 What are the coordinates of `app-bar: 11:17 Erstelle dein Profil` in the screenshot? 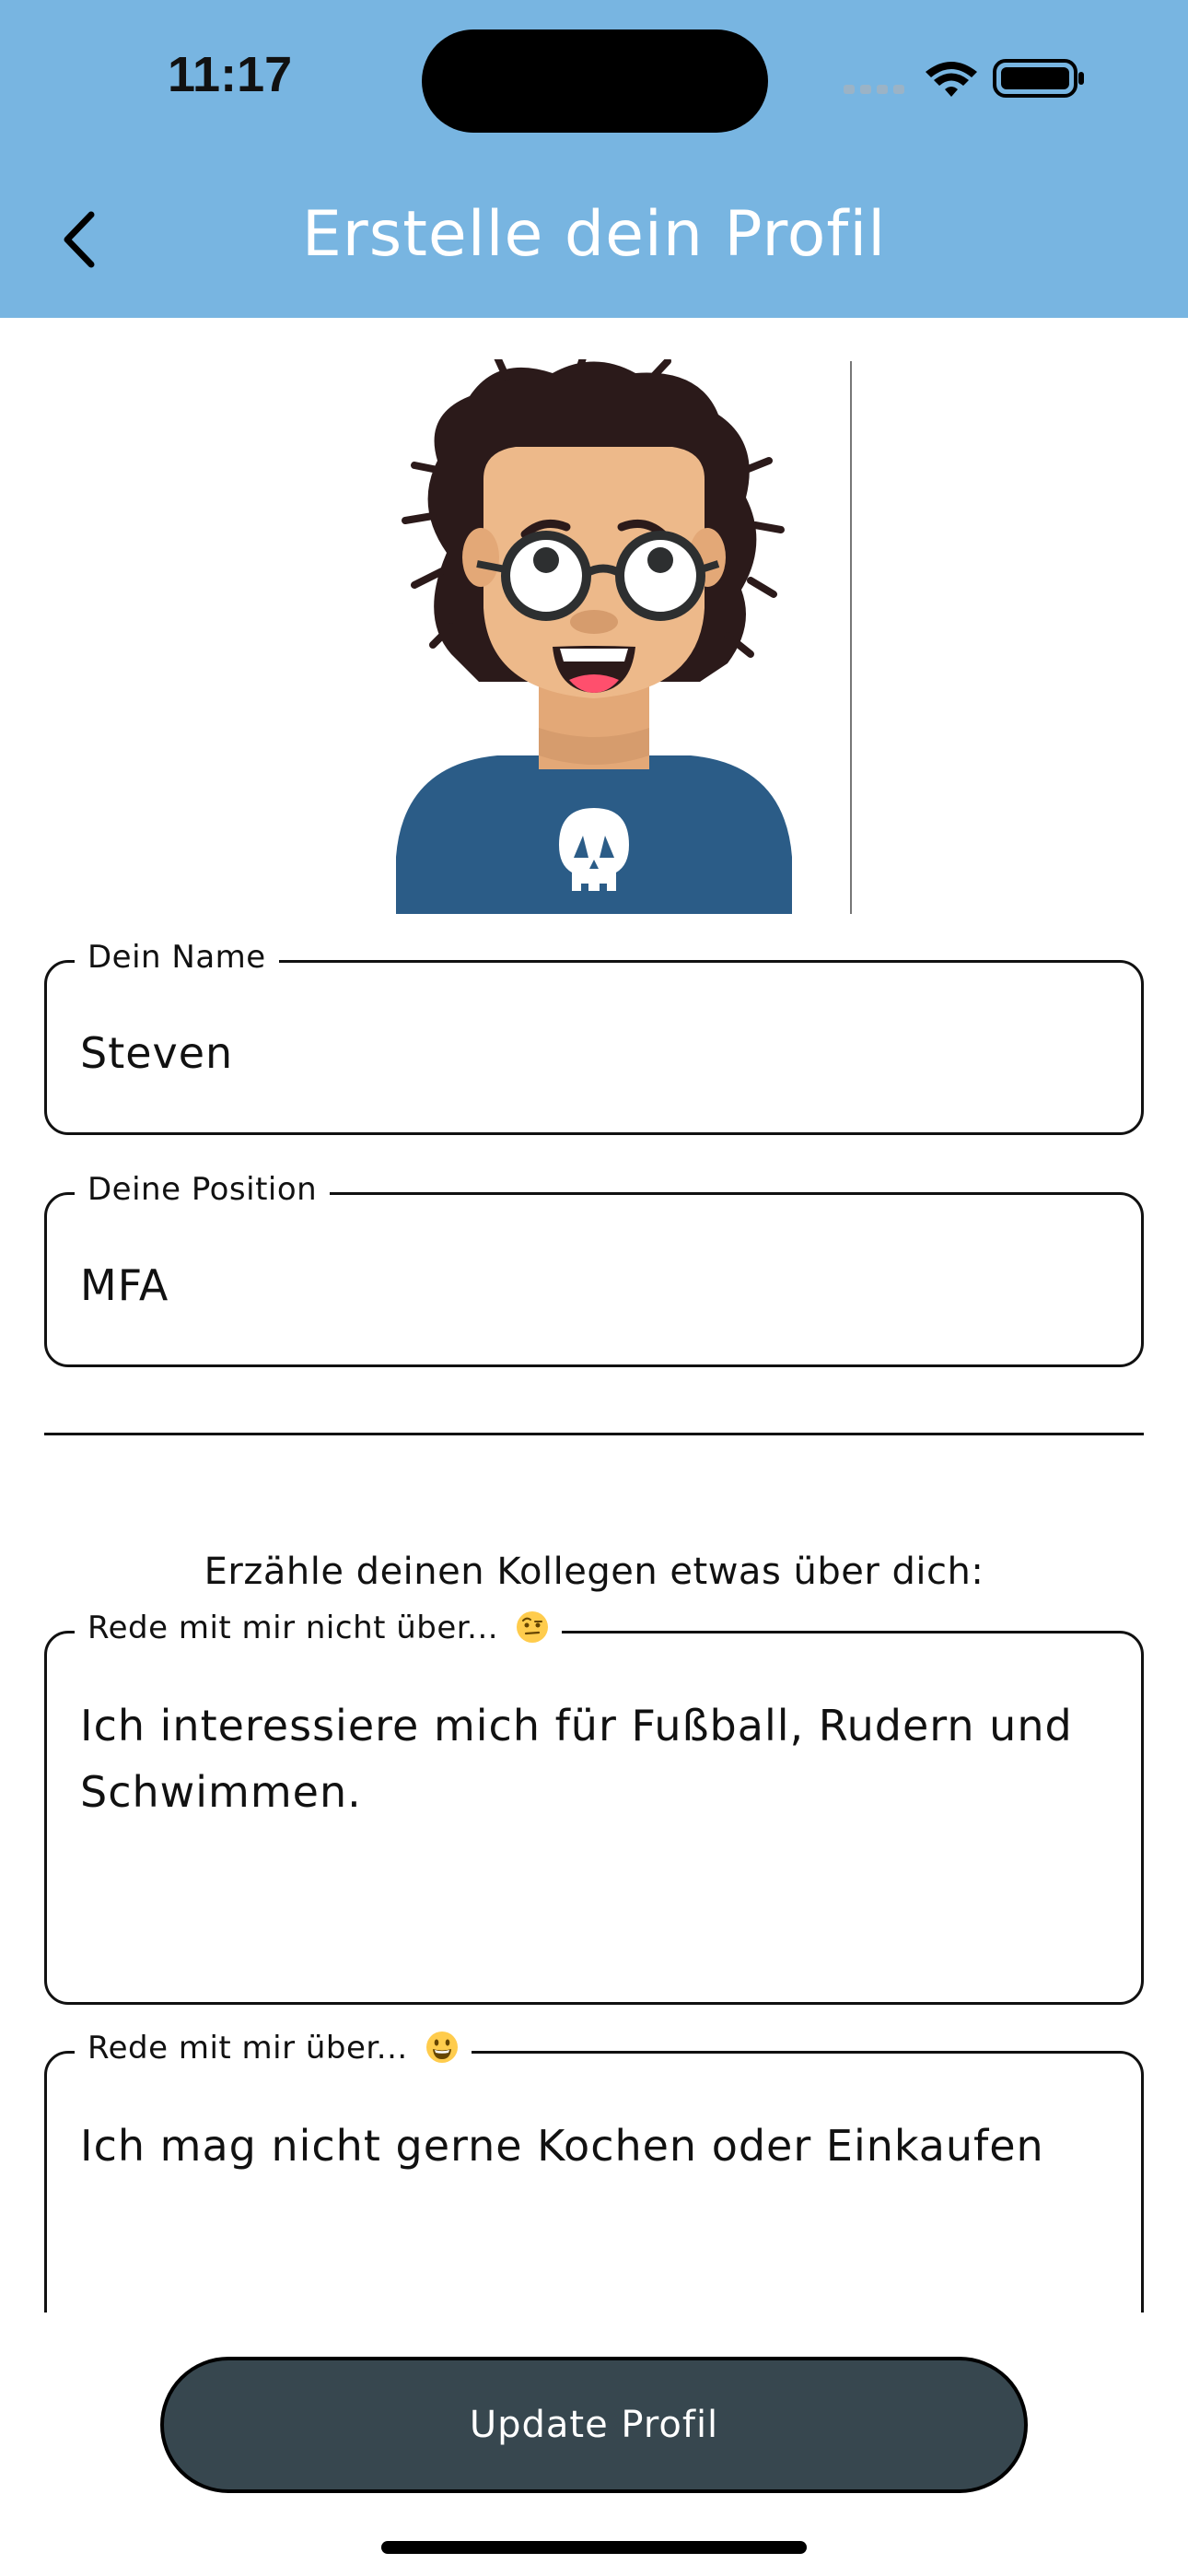 It's located at (594, 159).